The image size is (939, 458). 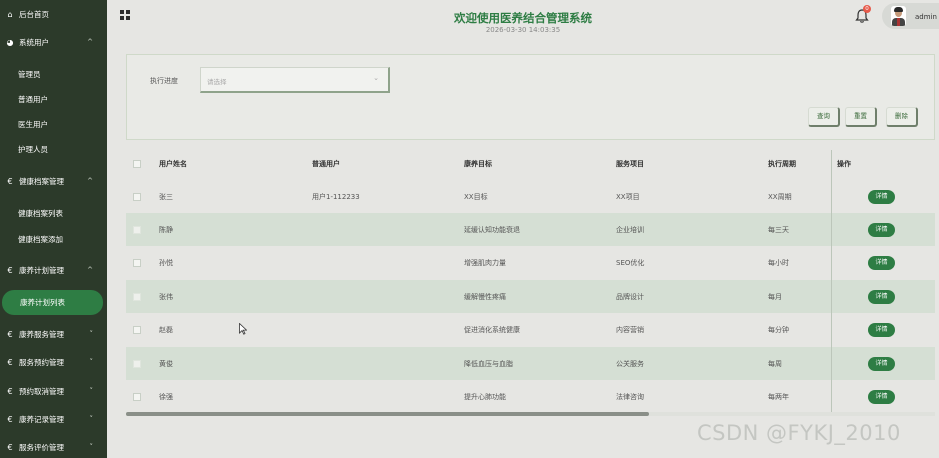 What do you see at coordinates (630, 396) in the screenshot?
I see `cell-service: 法律咨询` at bounding box center [630, 396].